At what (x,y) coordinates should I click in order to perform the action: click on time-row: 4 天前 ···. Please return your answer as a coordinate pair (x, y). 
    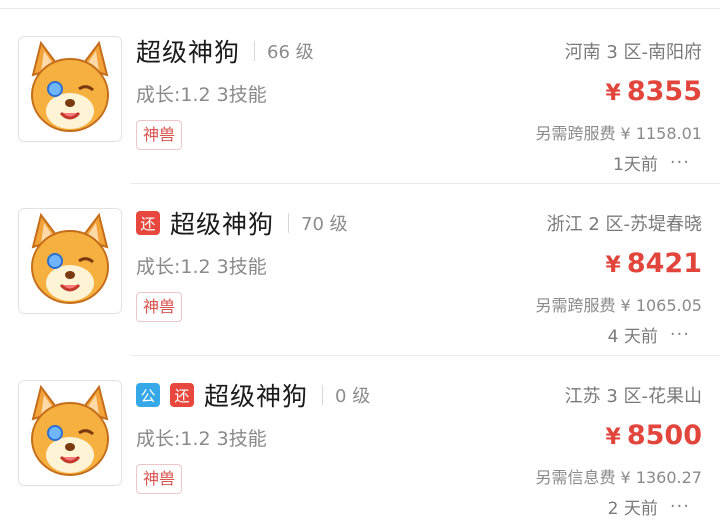
    Looking at the image, I should click on (649, 334).